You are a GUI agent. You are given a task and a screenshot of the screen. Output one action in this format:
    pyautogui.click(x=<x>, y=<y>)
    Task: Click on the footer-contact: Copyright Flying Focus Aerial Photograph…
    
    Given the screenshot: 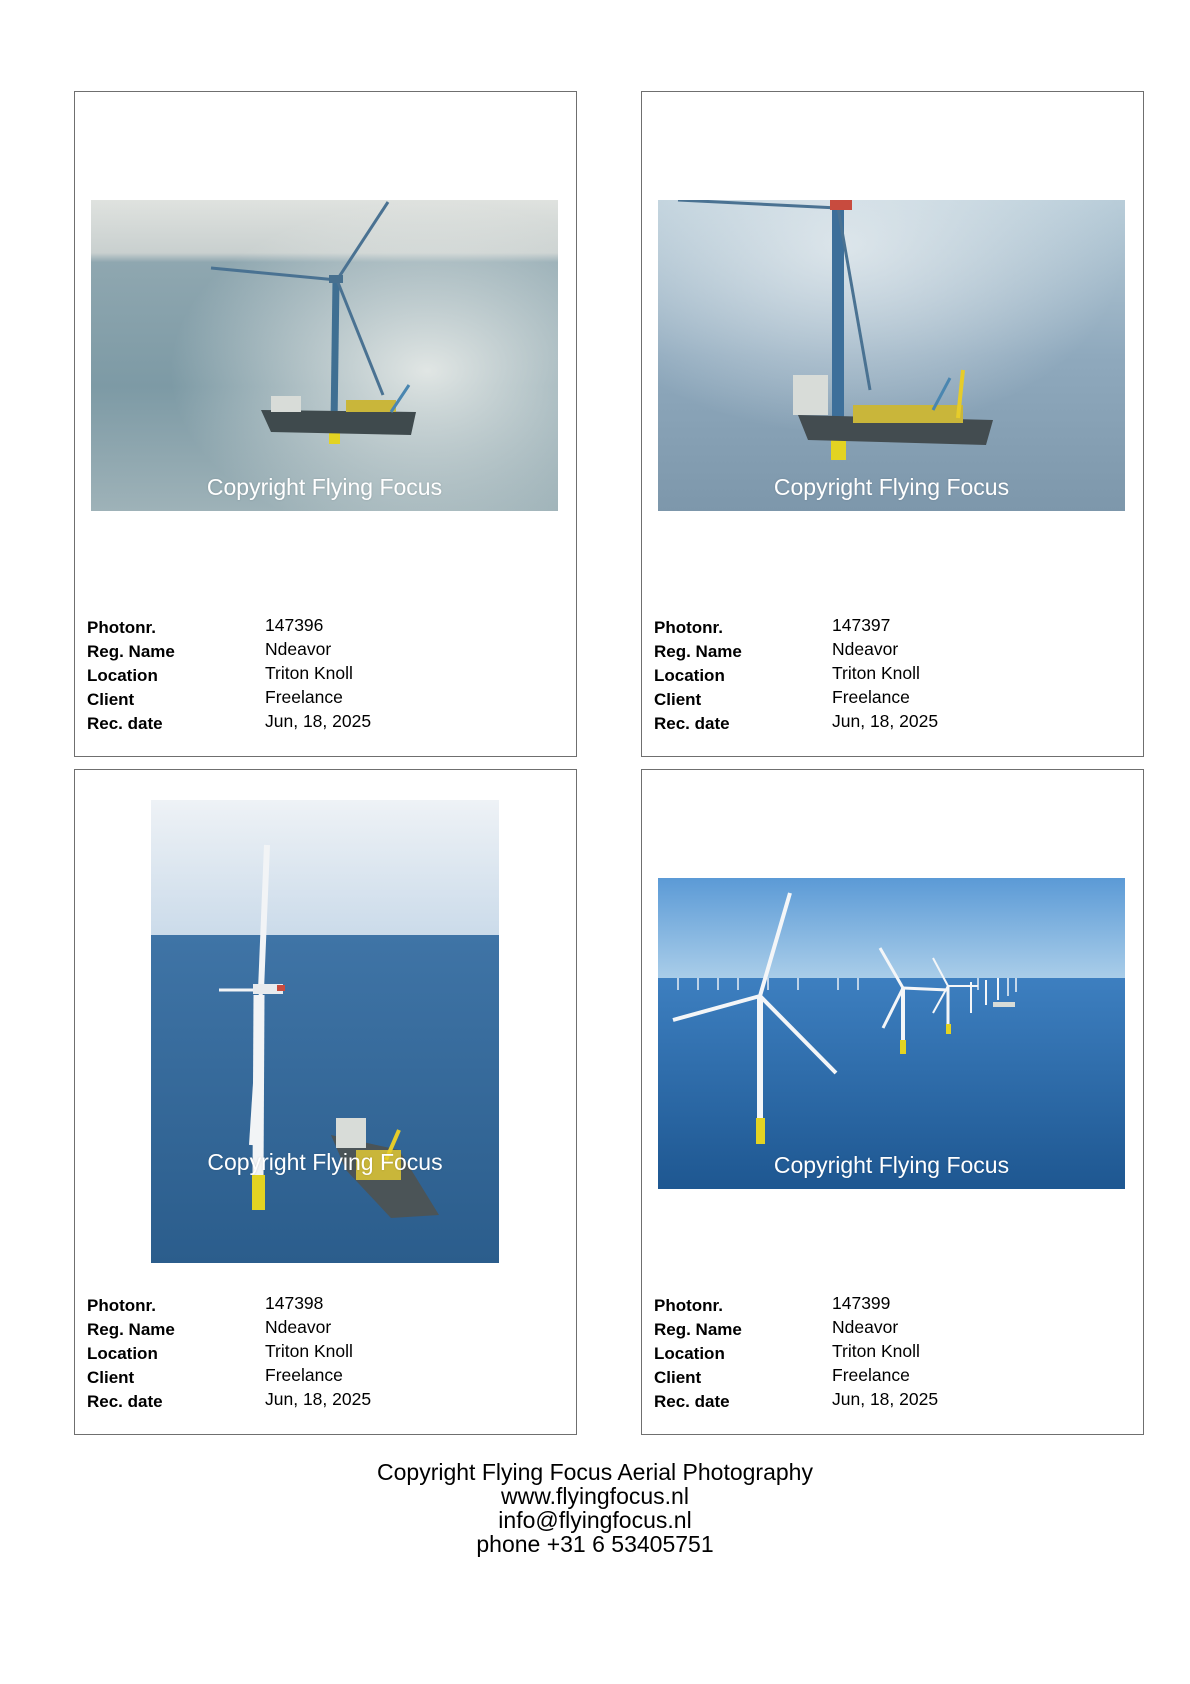 What is the action you would take?
    pyautogui.click(x=595, y=1508)
    